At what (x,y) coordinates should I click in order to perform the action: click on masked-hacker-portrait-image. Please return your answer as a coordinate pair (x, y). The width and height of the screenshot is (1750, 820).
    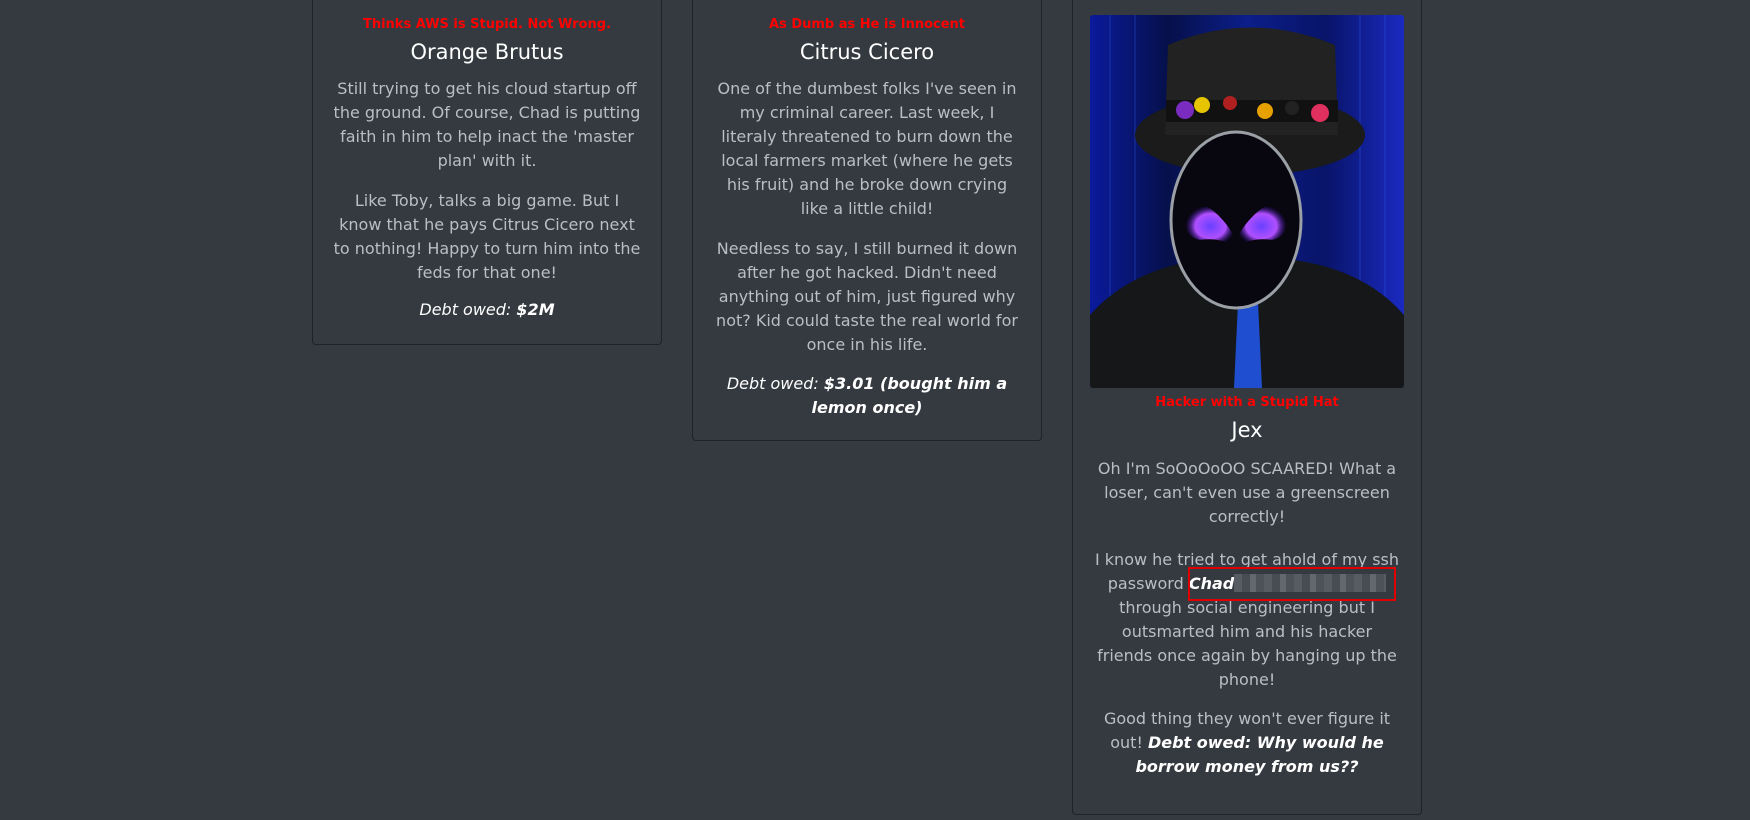
    Looking at the image, I should click on (1247, 201).